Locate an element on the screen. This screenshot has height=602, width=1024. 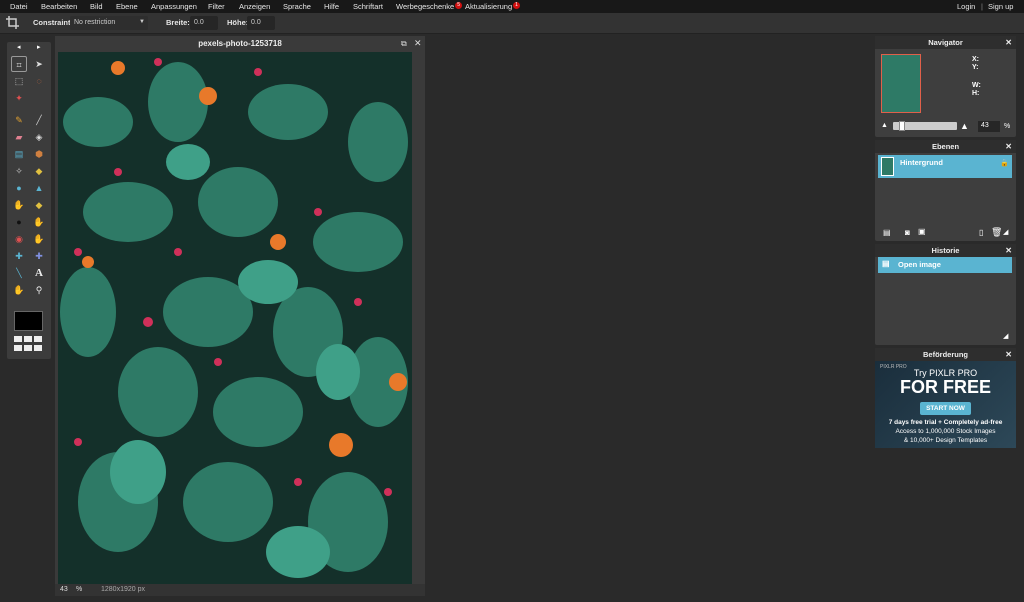
chevron-right-icon: ▸ is located at coordinates (39, 47).